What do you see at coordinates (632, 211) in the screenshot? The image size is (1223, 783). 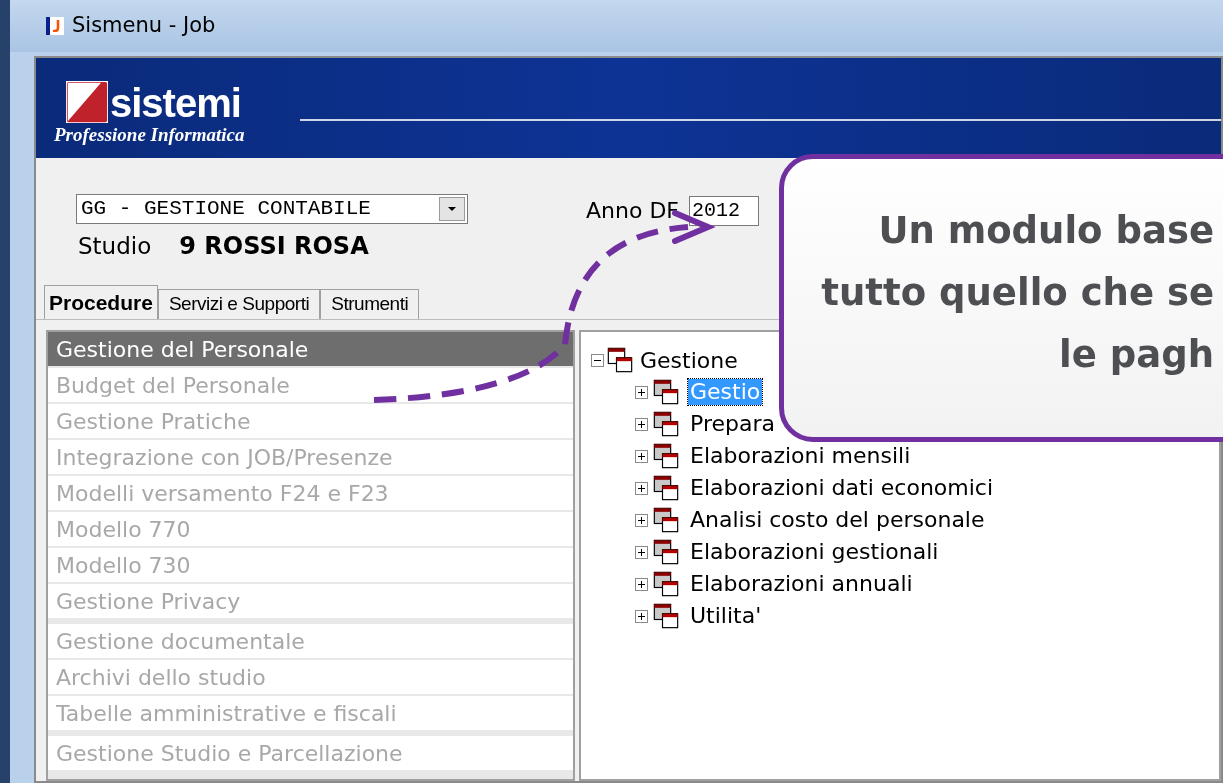 I see `year-label: Anno DF` at bounding box center [632, 211].